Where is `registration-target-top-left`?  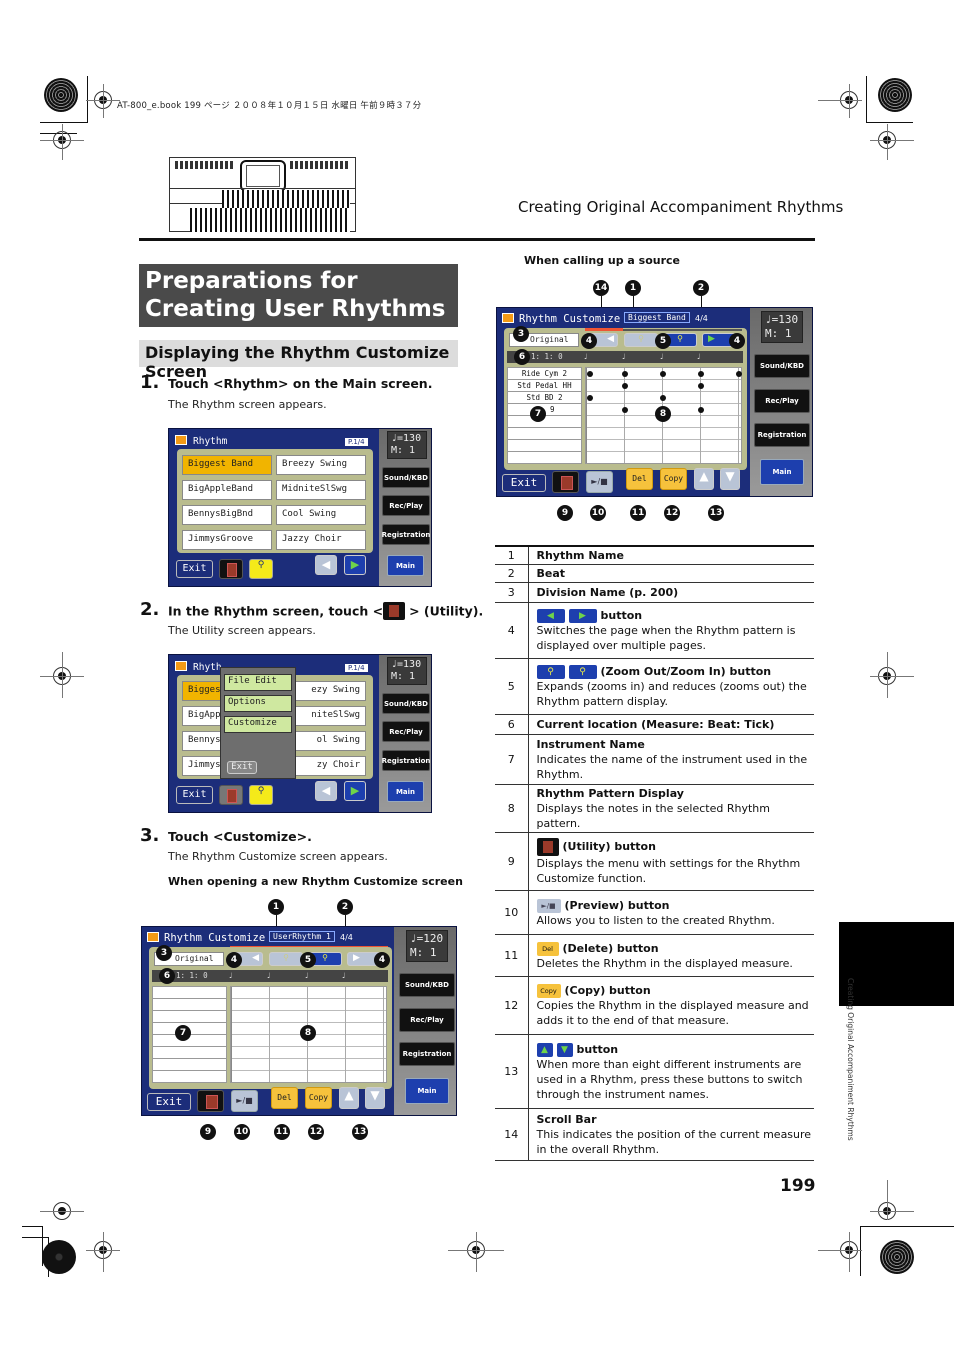
registration-target-top-left is located at coordinates (61, 95).